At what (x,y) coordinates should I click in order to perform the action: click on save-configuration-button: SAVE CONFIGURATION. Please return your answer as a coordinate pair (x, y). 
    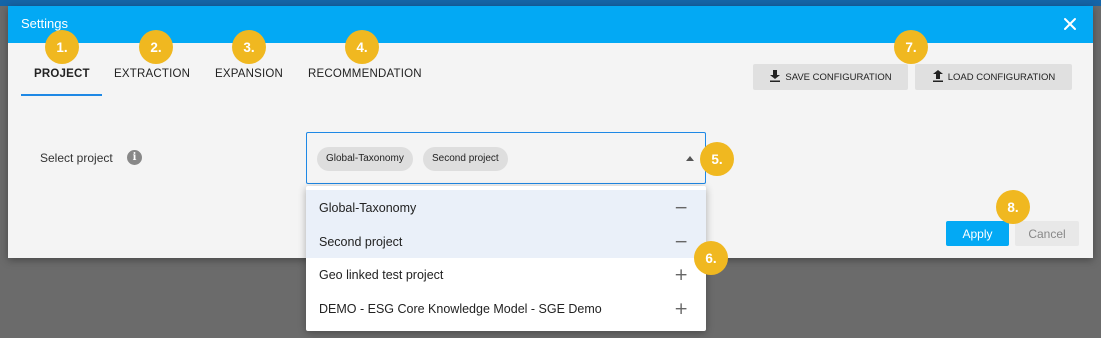
    Looking at the image, I should click on (830, 77).